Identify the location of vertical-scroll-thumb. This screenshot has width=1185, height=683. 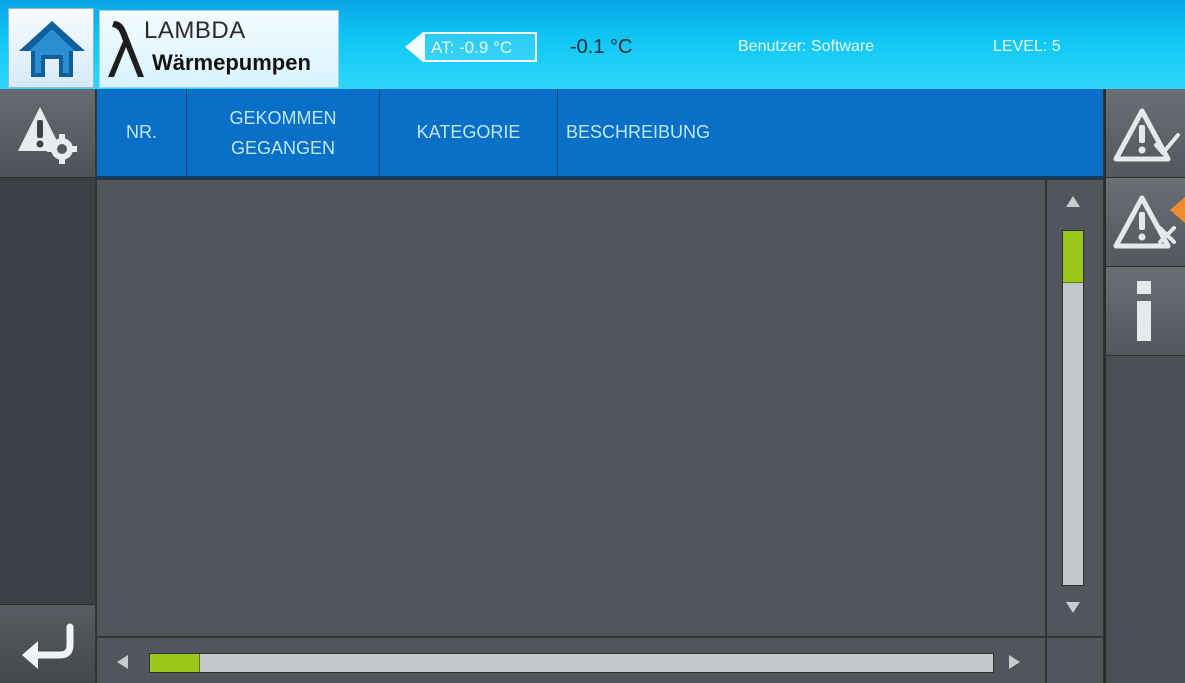
(1073, 257).